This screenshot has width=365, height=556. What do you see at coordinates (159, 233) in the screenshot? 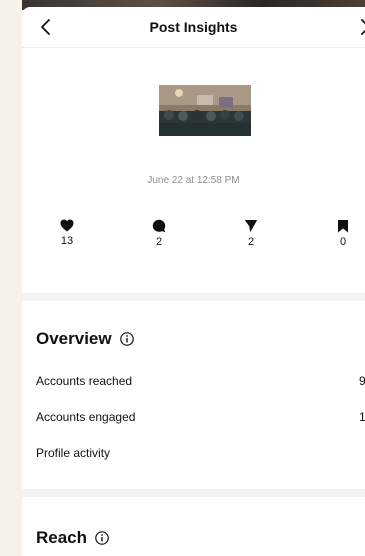
I see `comments-stat: 2` at bounding box center [159, 233].